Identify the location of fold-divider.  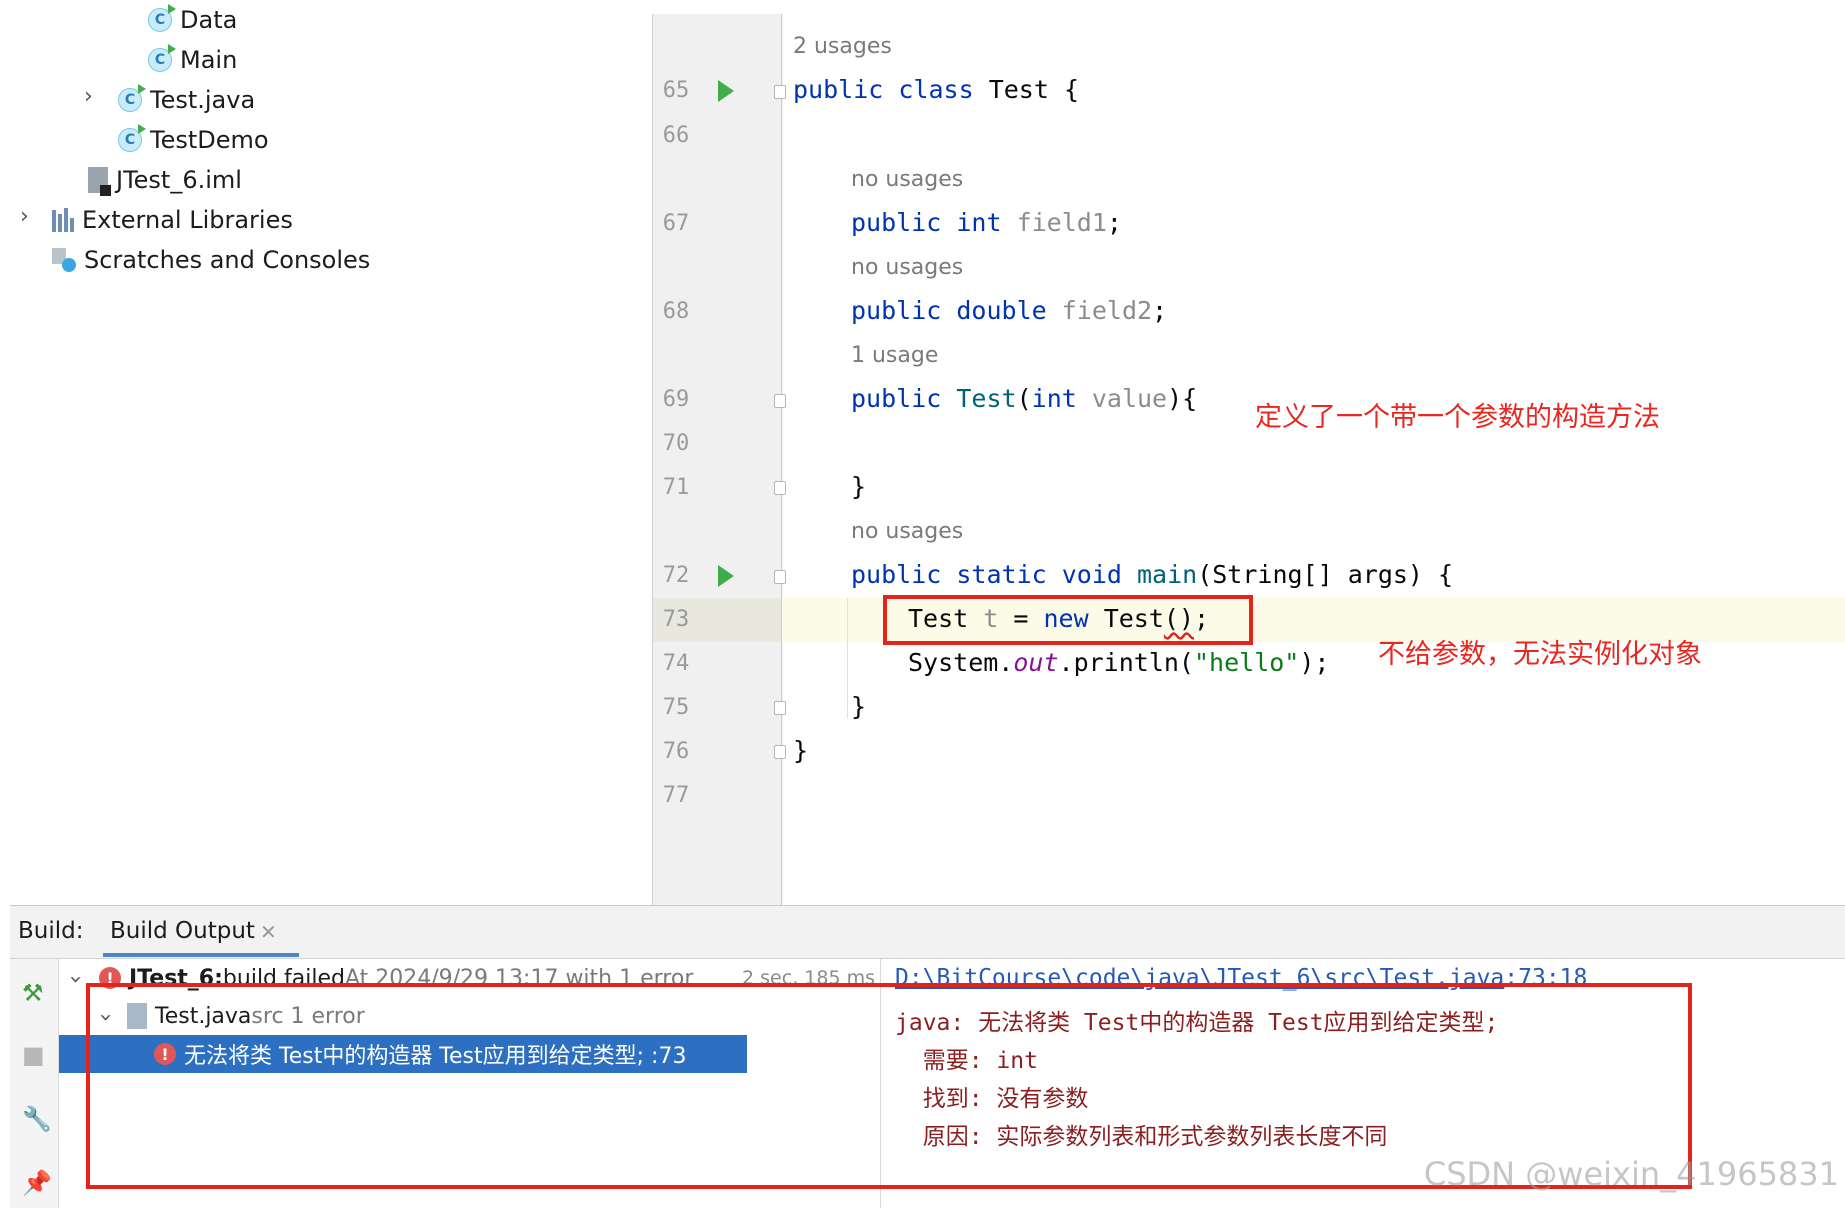
(781, 459).